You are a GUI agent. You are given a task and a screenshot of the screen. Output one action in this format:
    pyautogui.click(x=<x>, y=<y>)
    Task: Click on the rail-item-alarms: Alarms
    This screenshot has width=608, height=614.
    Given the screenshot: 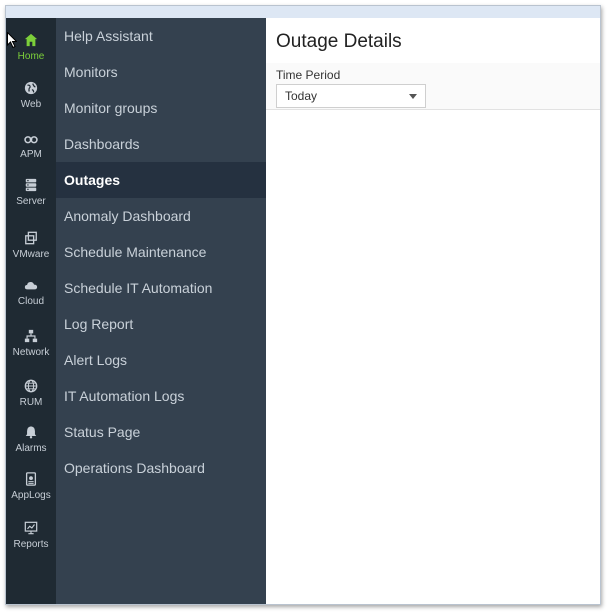 What is the action you would take?
    pyautogui.click(x=31, y=445)
    